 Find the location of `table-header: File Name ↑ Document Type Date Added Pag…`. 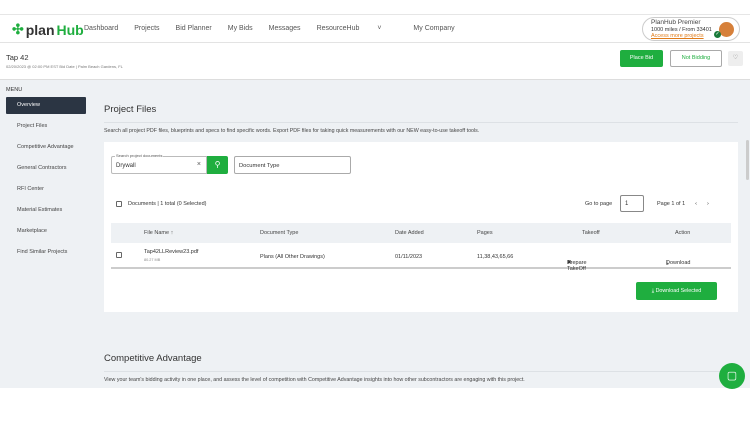

table-header: File Name ↑ Document Type Date Added Pag… is located at coordinates (421, 233).